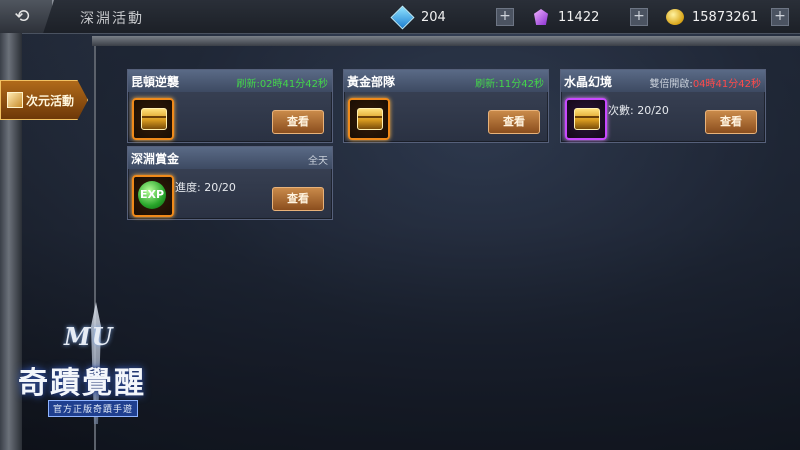 This screenshot has height=450, width=800. I want to click on book-icon, so click(15, 100).